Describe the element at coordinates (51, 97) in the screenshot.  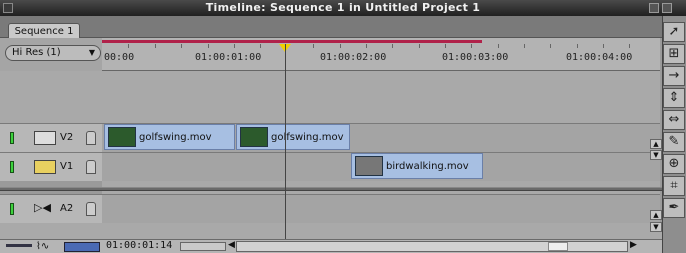
I see `track-header-blank` at that location.